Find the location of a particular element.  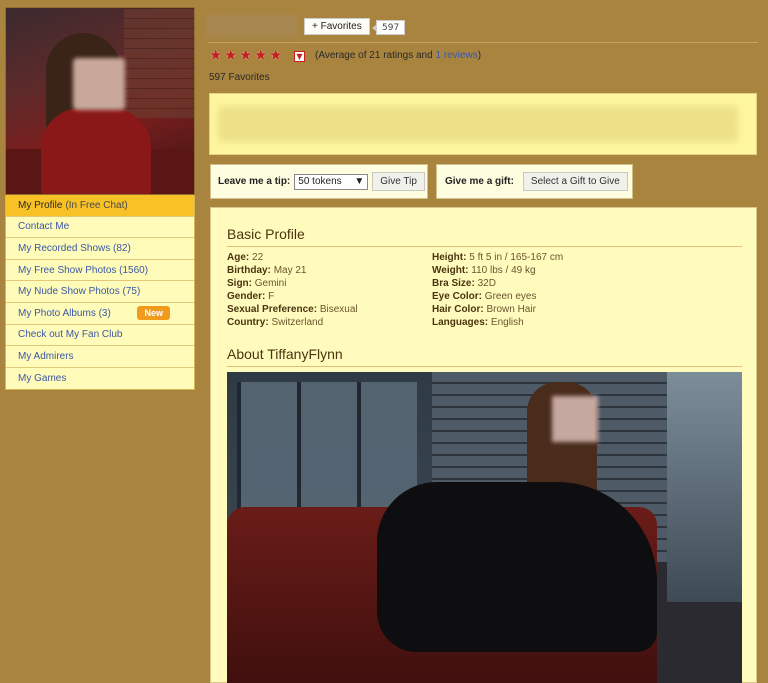

photo-face-blurred is located at coordinates (575, 419).